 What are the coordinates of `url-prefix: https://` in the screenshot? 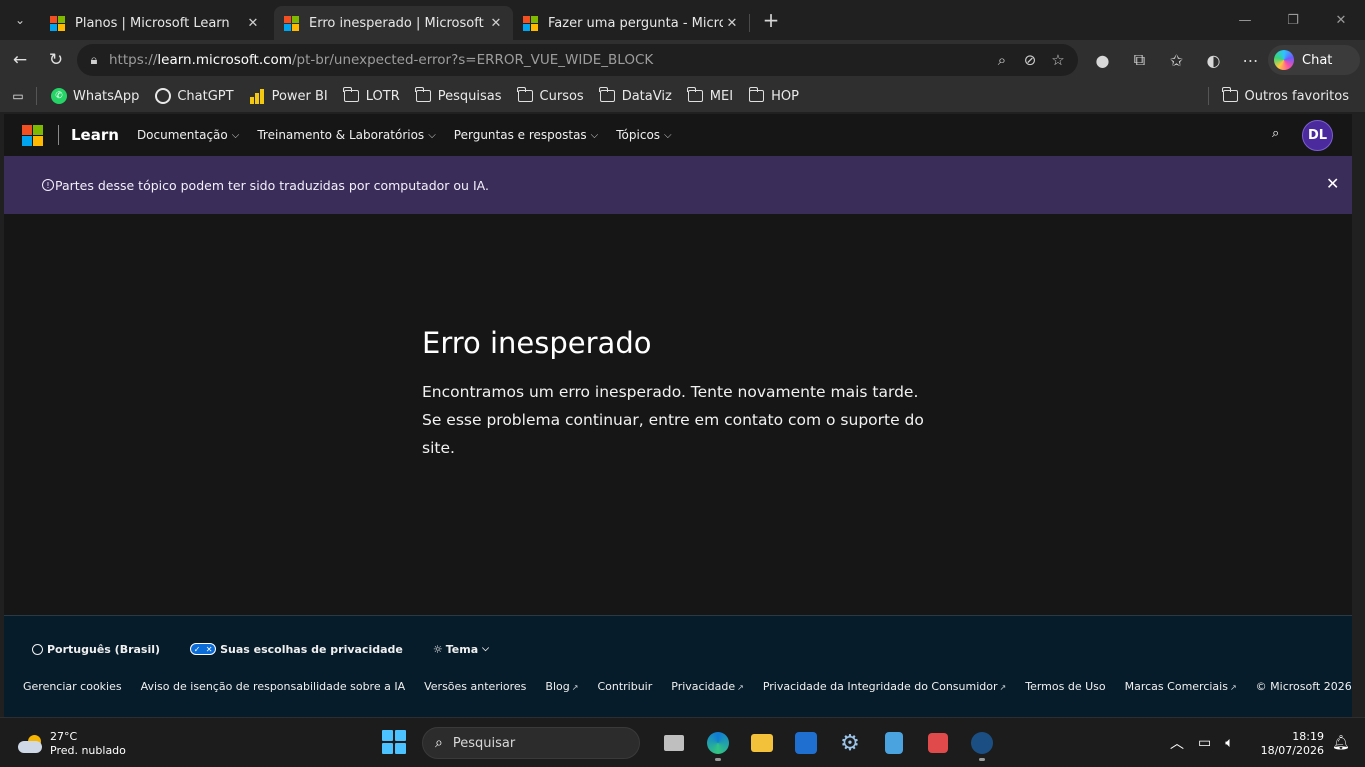 It's located at (133, 60).